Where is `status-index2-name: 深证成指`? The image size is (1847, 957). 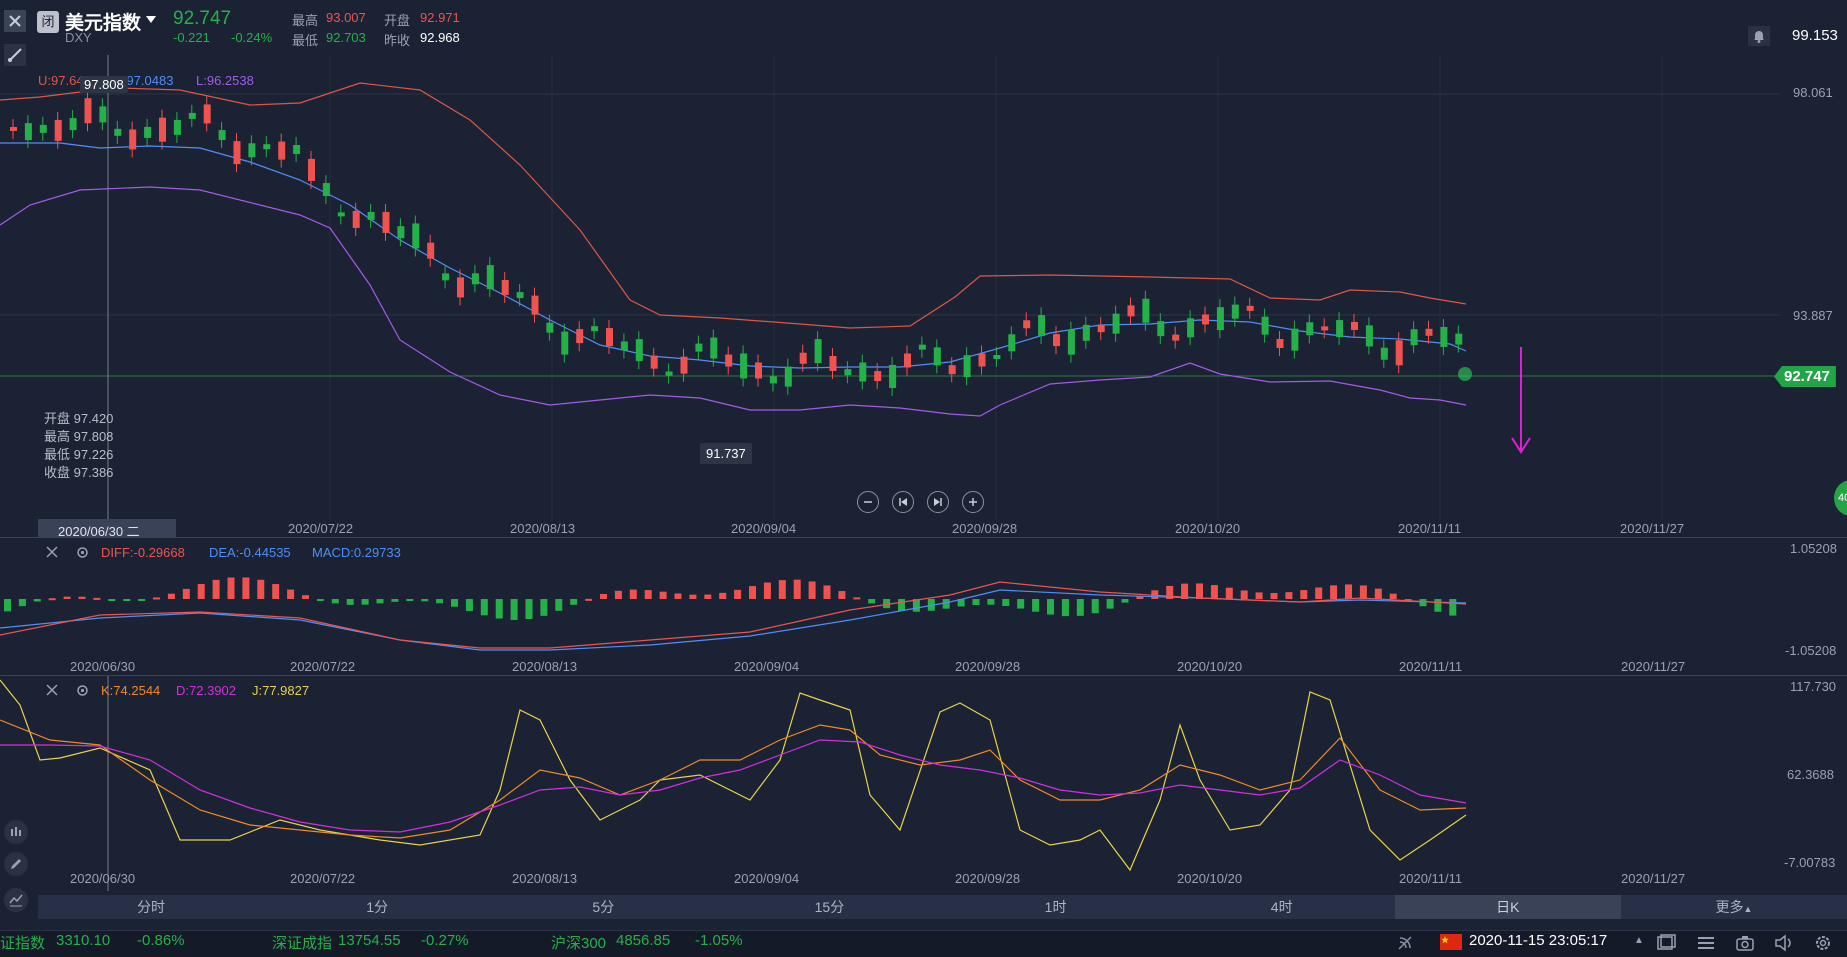
status-index2-name: 深证成指 is located at coordinates (302, 942).